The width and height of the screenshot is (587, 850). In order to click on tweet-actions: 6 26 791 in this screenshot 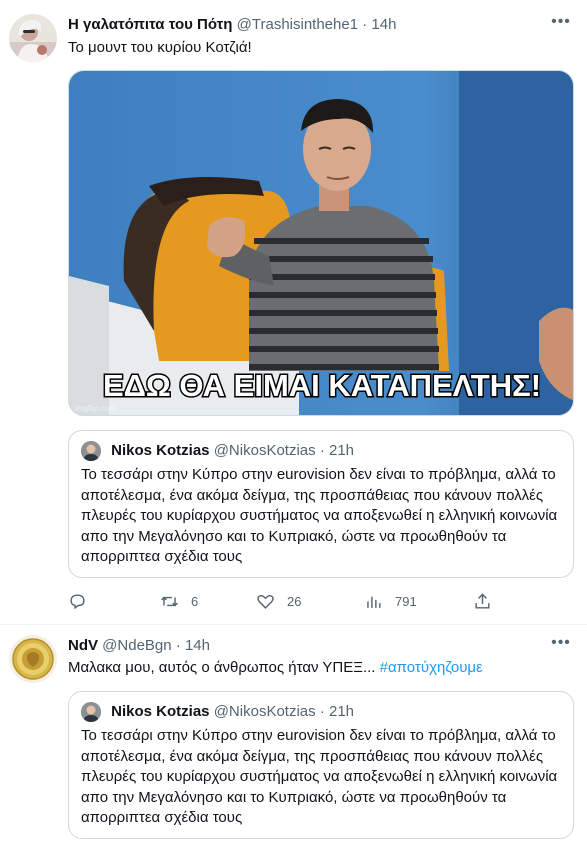, I will do `click(293, 601)`.